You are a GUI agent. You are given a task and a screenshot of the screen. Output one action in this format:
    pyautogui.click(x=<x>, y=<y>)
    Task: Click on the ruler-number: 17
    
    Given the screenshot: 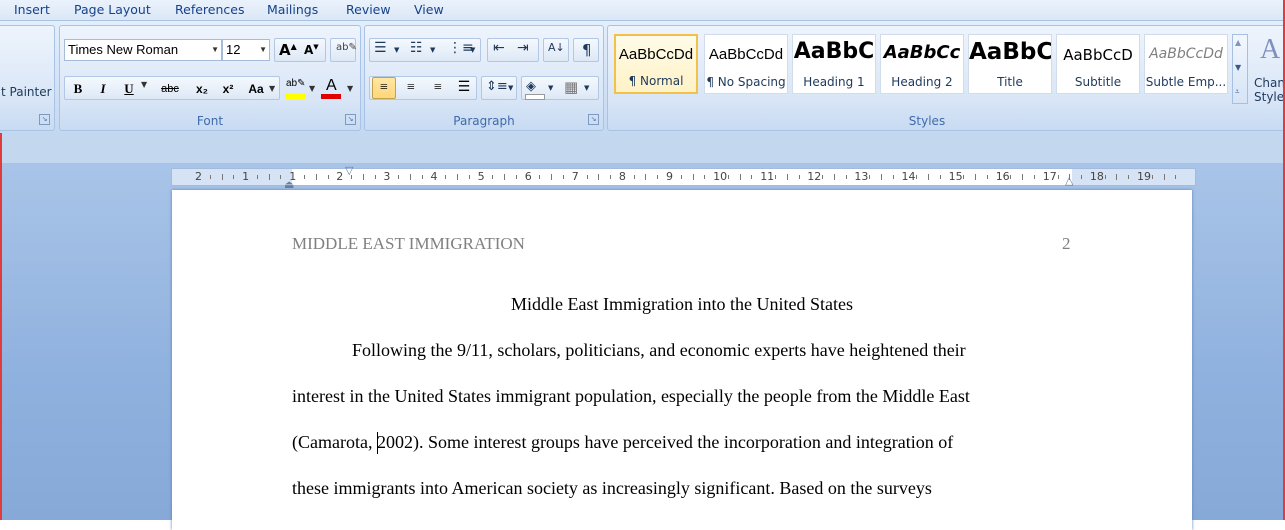 What is the action you would take?
    pyautogui.click(x=1049, y=176)
    